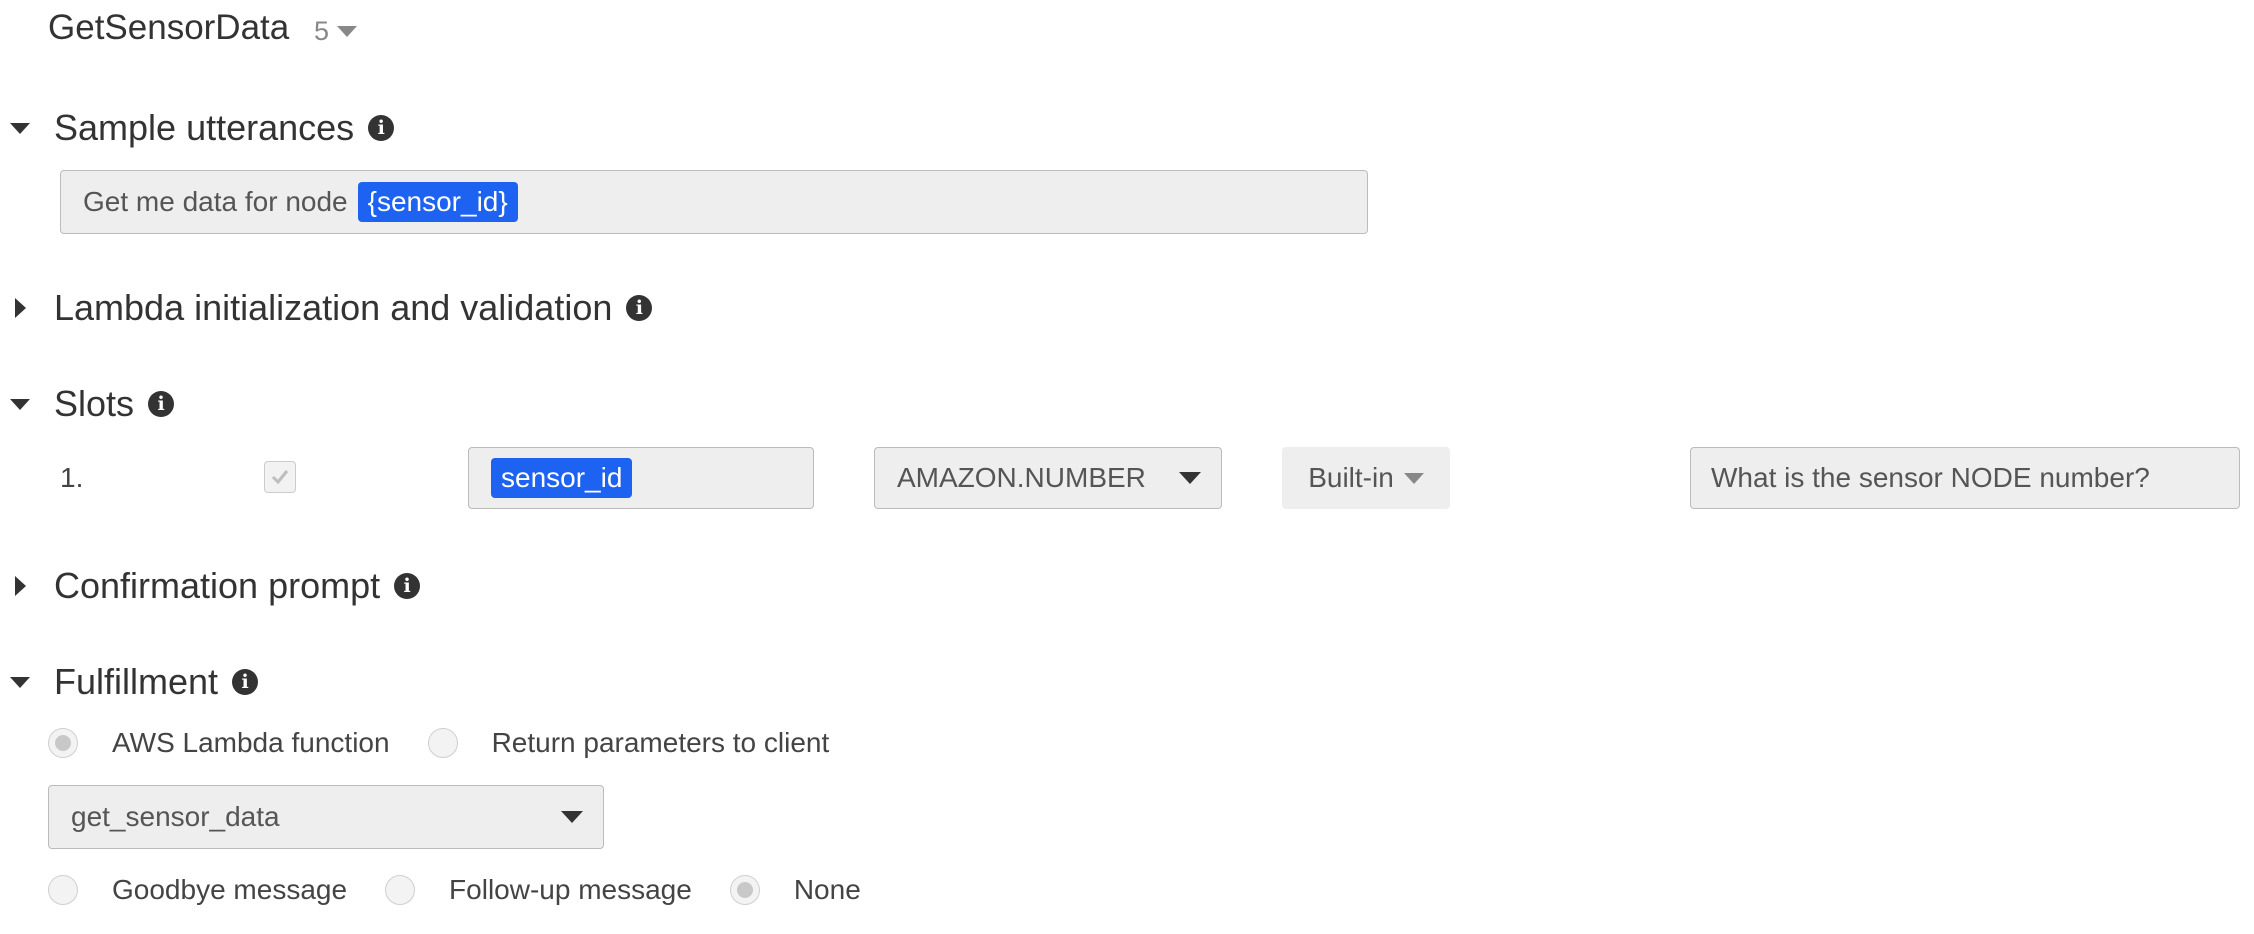 This screenshot has height=934, width=2254. I want to click on slot-prompt-value: What is the sensor NODE number?, so click(1930, 477).